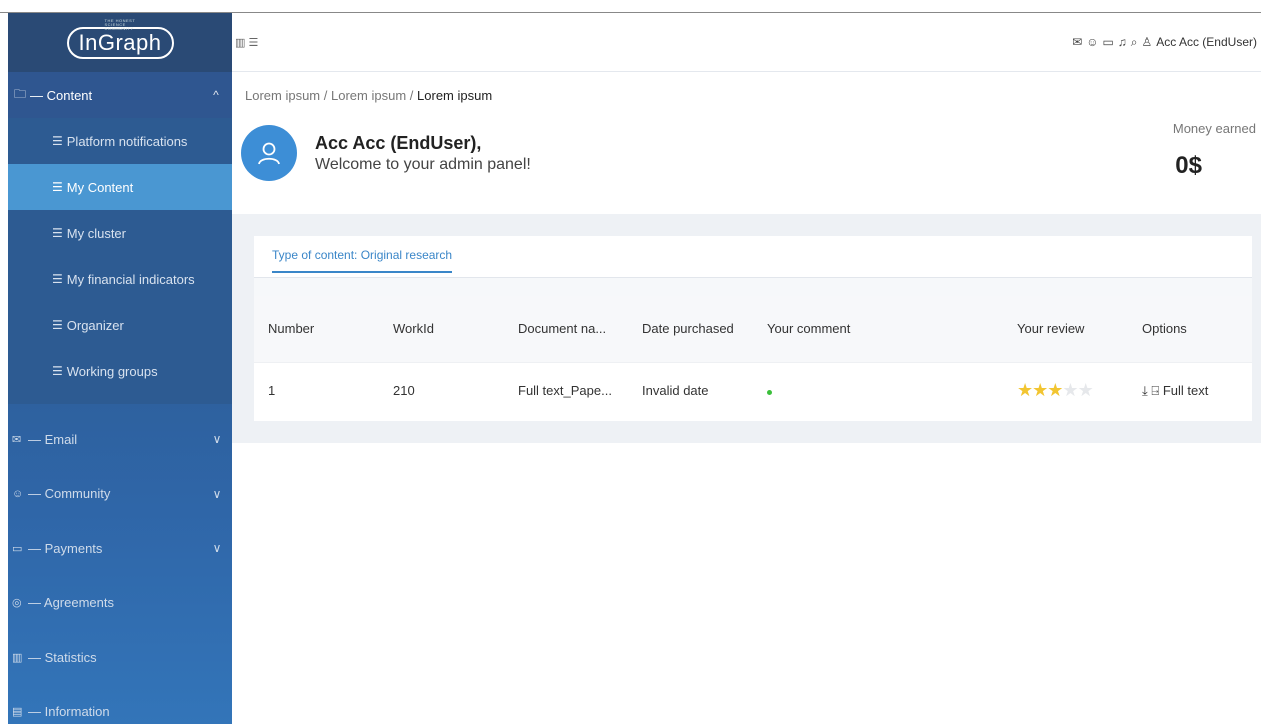 This screenshot has height=724, width=1261. I want to click on sidebar-item-statistics: ▥ — Statistics, so click(120, 657).